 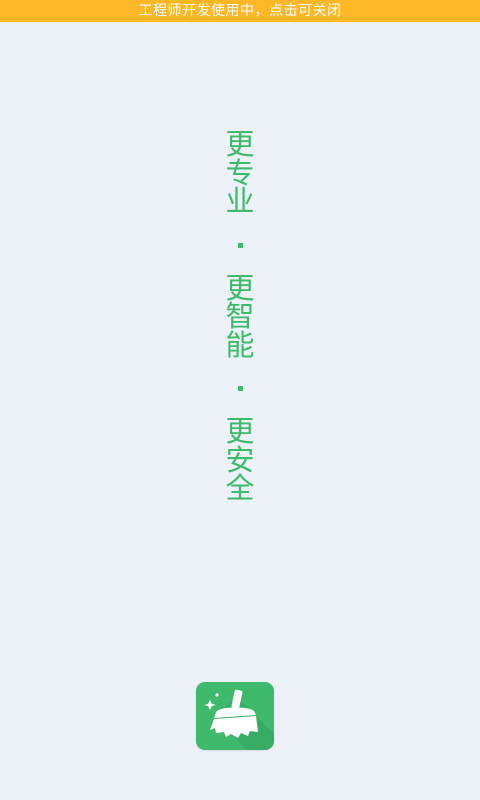 I want to click on slogan-char: 安, so click(x=240, y=459).